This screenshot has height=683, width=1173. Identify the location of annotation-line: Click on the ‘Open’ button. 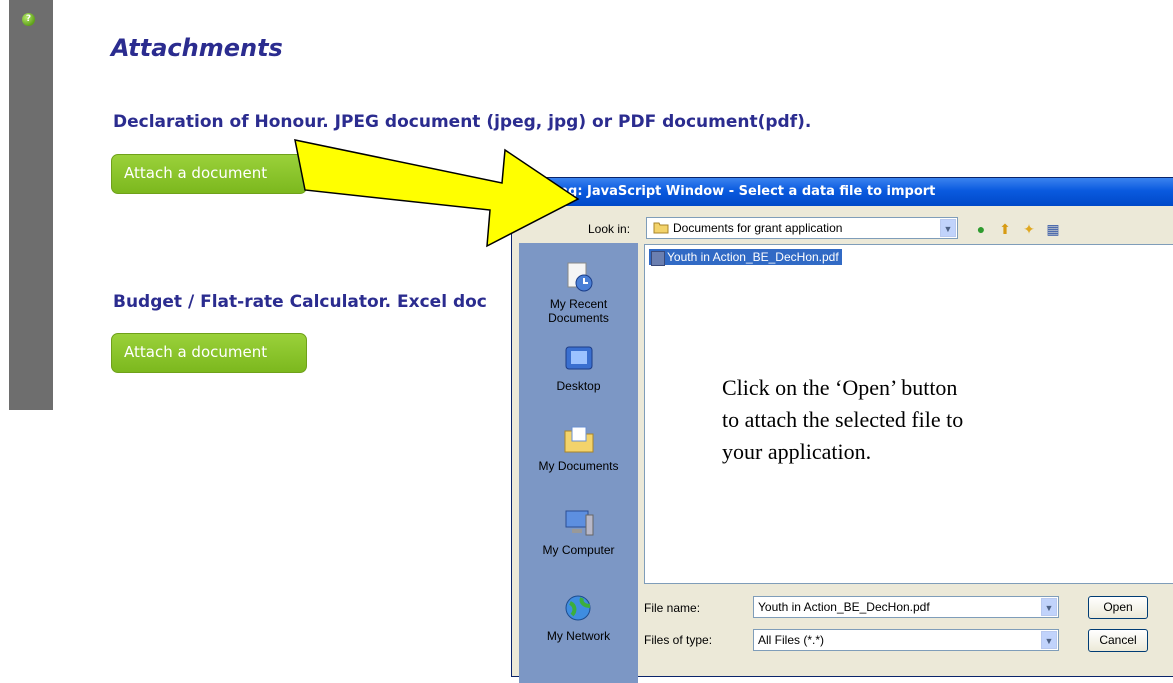
(840, 387).